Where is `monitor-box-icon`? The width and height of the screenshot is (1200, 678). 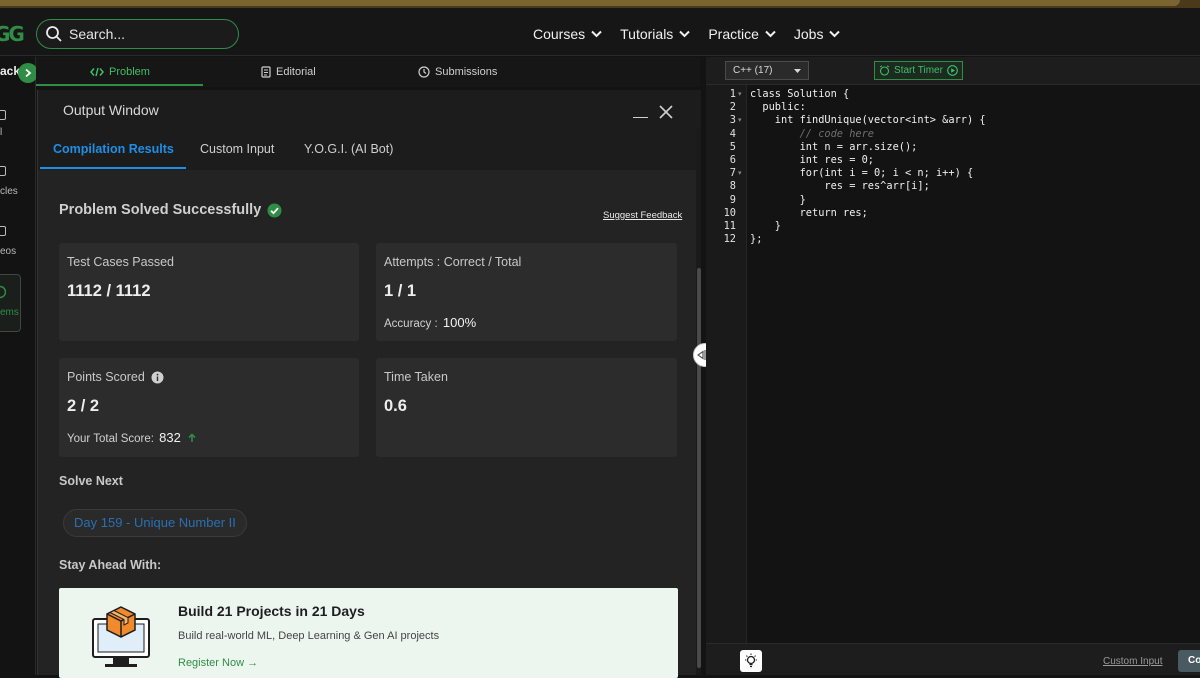
monitor-box-icon is located at coordinates (121, 636).